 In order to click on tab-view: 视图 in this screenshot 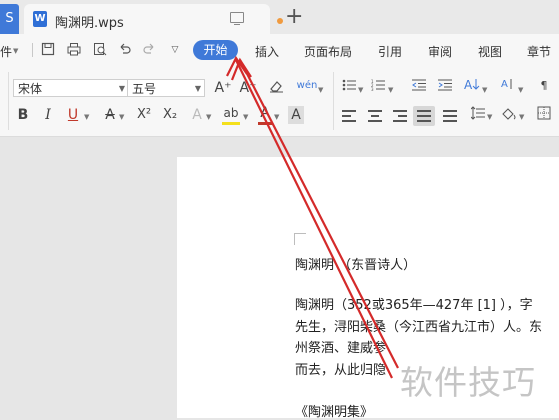, I will do `click(490, 51)`.